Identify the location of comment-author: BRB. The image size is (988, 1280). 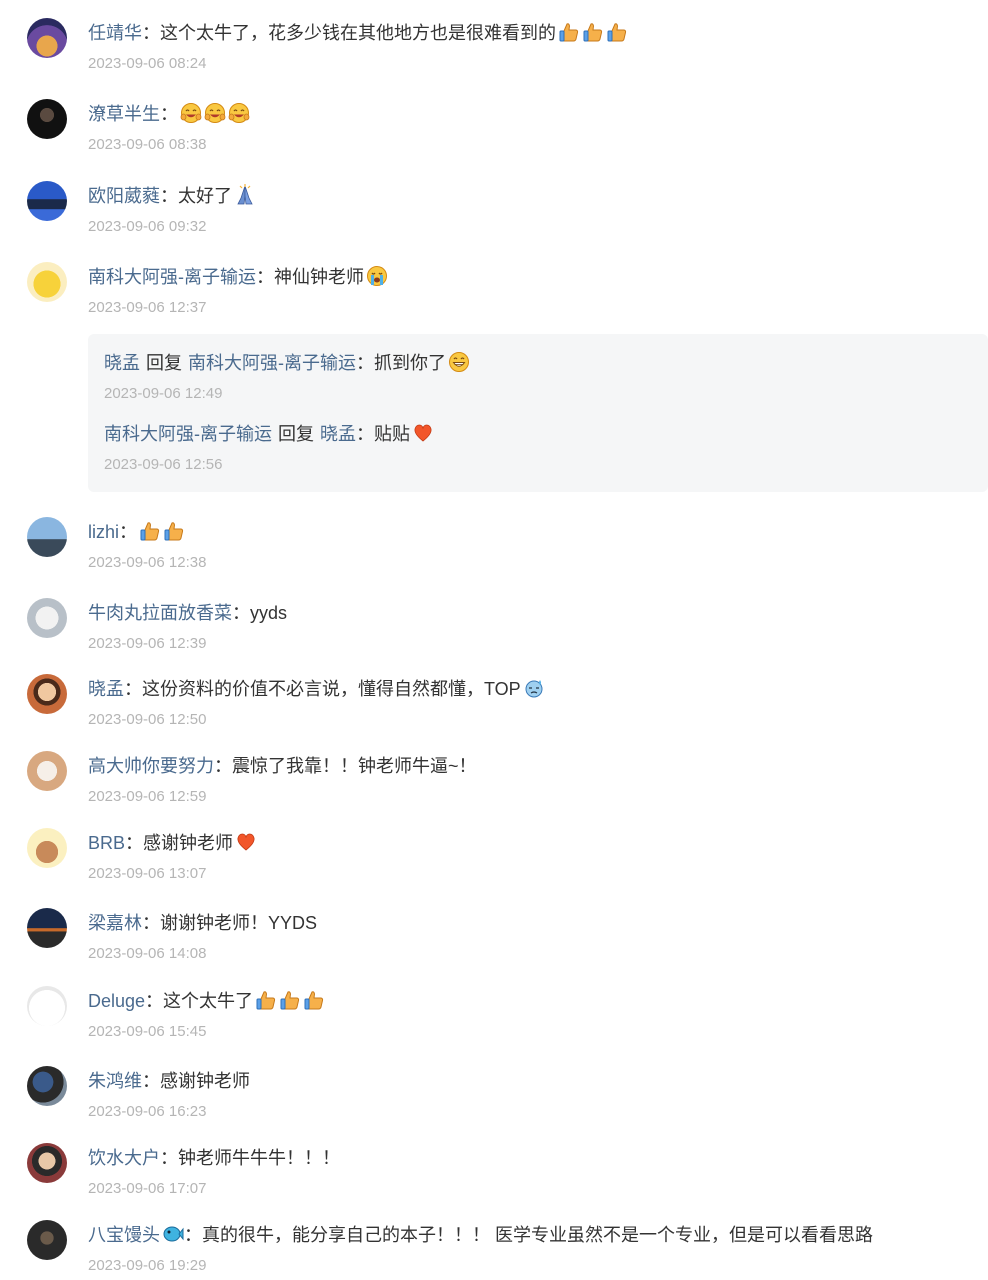
(106, 843).